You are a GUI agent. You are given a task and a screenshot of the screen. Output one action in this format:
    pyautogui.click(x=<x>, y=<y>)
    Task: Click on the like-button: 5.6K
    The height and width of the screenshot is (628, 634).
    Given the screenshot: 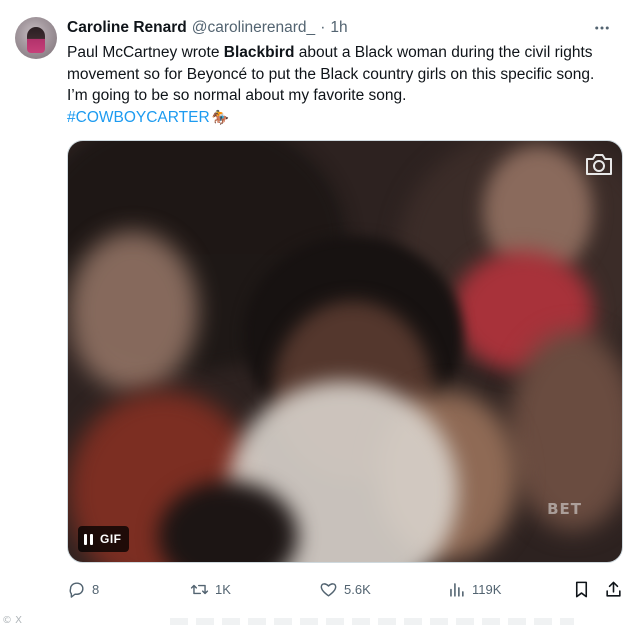 What is the action you would take?
    pyautogui.click(x=345, y=589)
    